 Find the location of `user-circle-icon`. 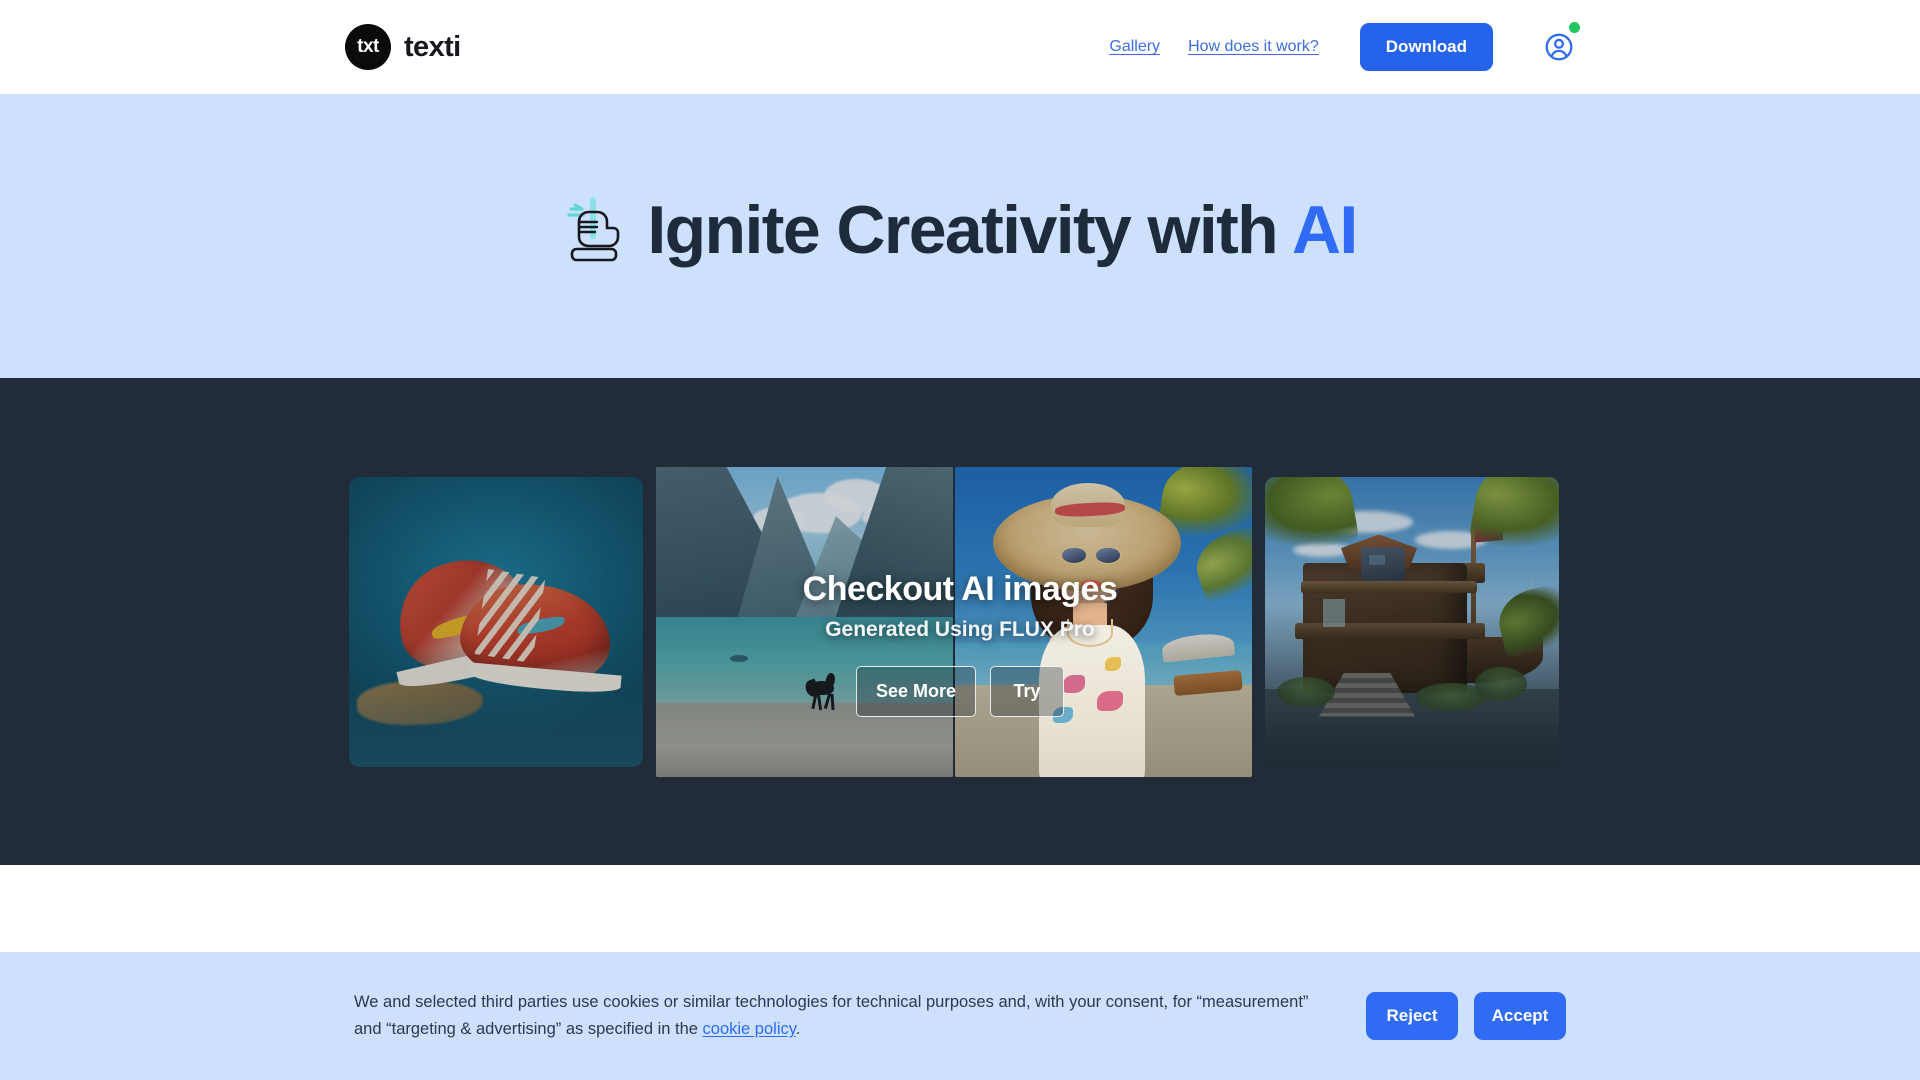

user-circle-icon is located at coordinates (1559, 47).